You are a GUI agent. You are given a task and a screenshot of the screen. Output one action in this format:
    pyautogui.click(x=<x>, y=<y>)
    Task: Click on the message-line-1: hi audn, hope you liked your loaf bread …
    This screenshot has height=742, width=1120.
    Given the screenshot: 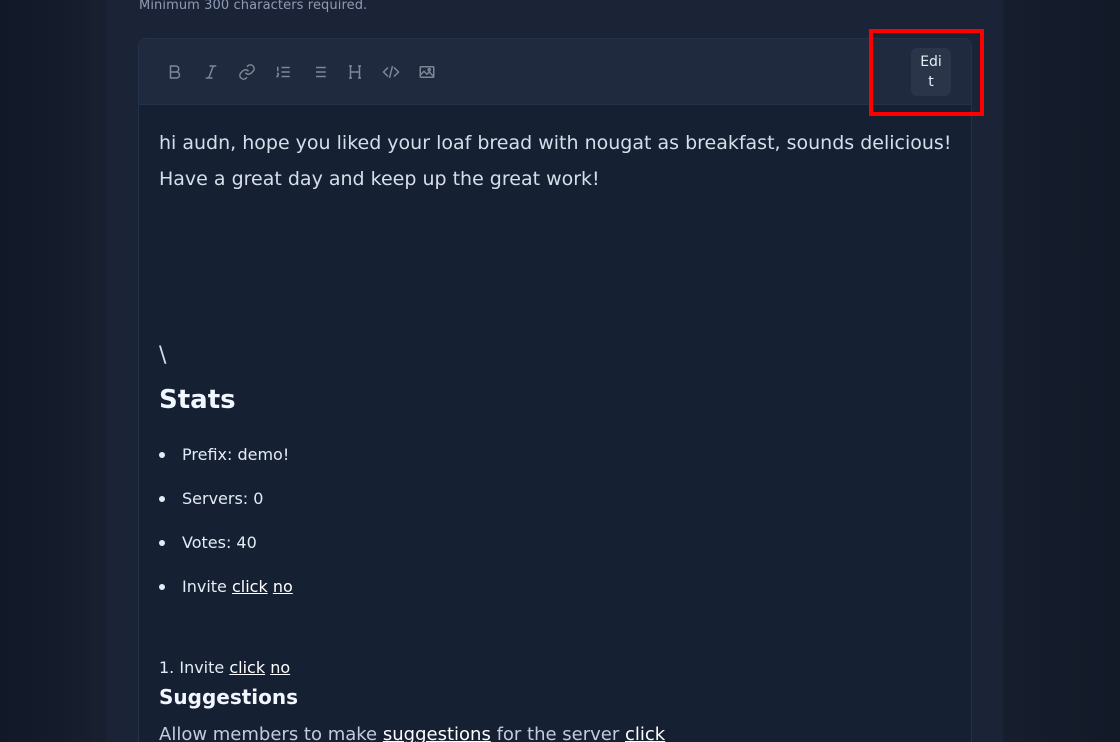 What is the action you would take?
    pyautogui.click(x=555, y=143)
    